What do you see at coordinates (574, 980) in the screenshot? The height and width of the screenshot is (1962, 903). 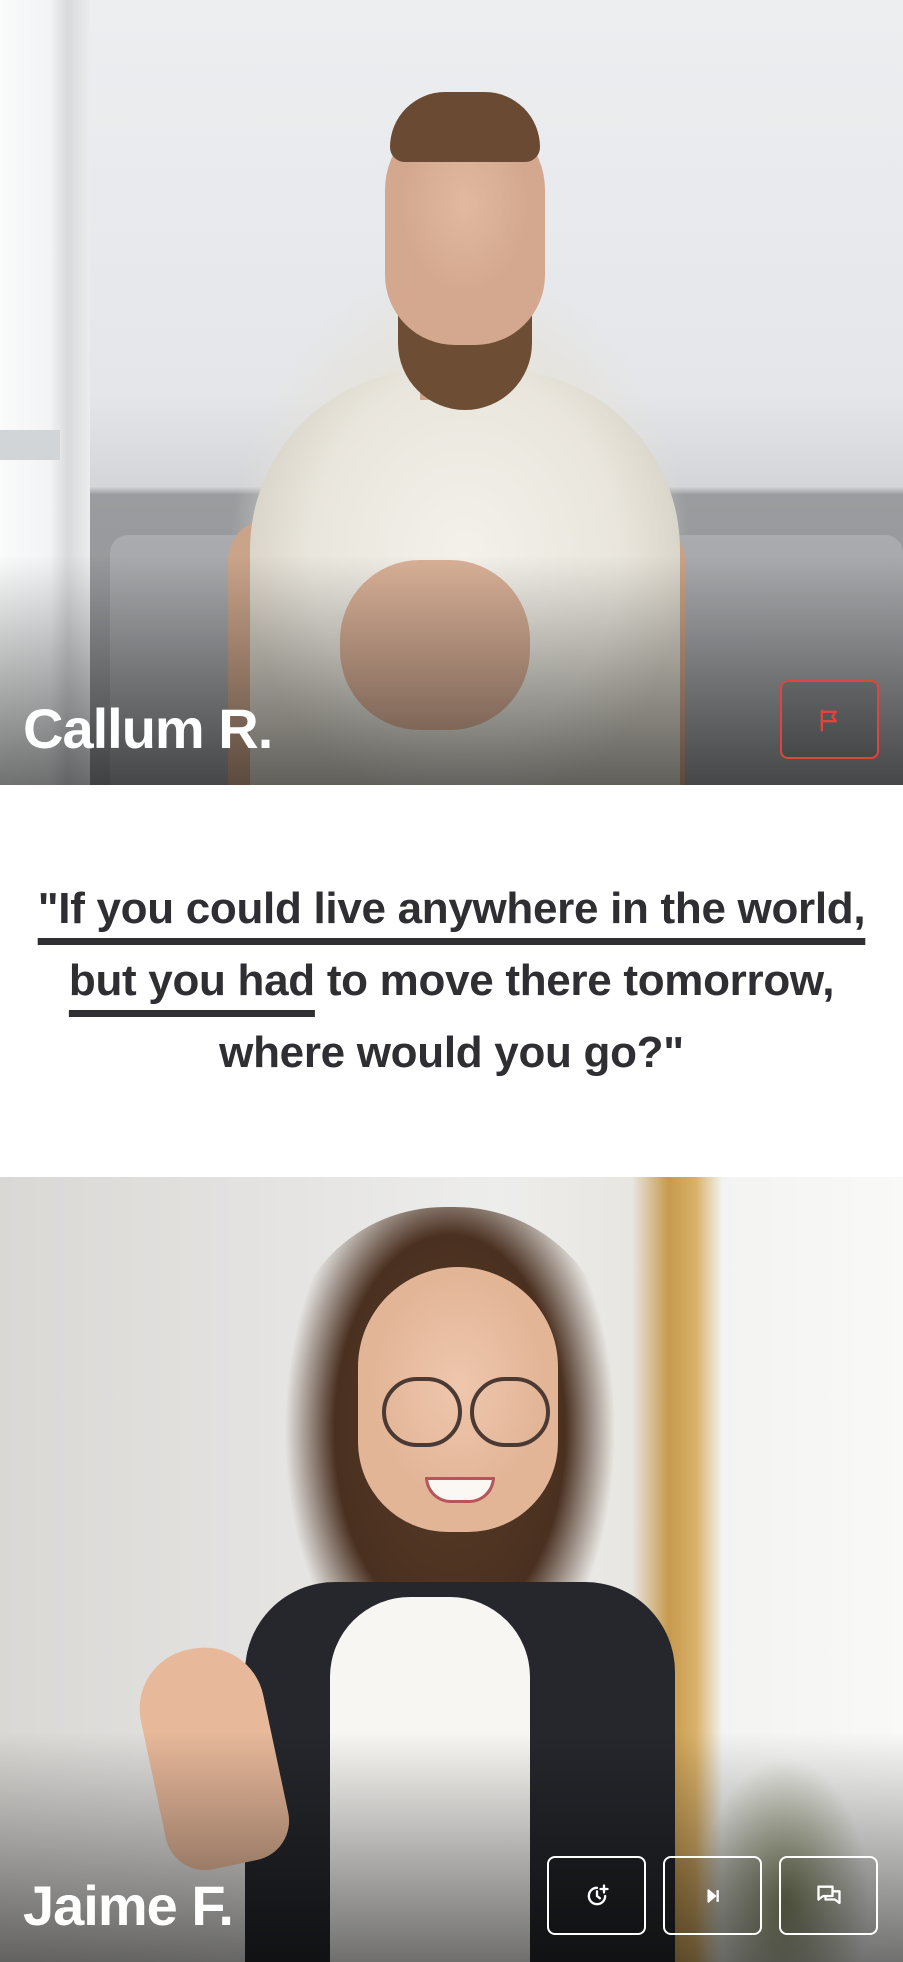 I see `prompt-line-2-rest: to move there tomorrow,` at bounding box center [574, 980].